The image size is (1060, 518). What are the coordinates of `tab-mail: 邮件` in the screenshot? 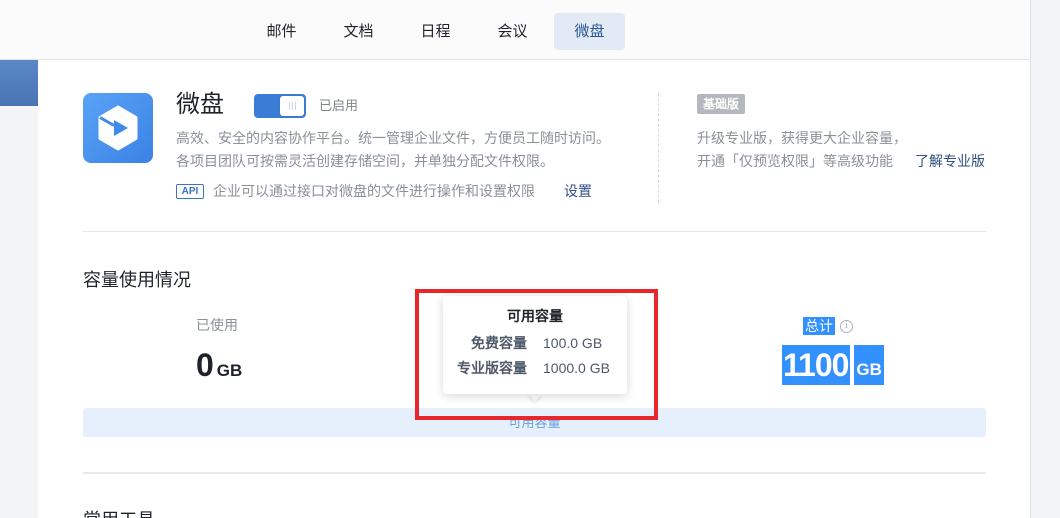 It's located at (281, 31).